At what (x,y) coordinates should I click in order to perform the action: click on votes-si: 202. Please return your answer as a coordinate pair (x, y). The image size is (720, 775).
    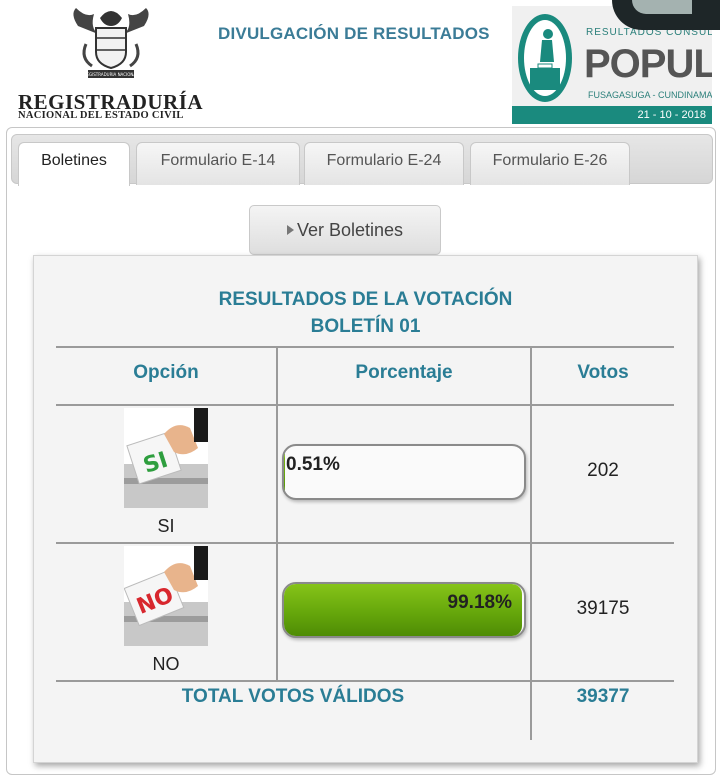
    Looking at the image, I should click on (603, 470).